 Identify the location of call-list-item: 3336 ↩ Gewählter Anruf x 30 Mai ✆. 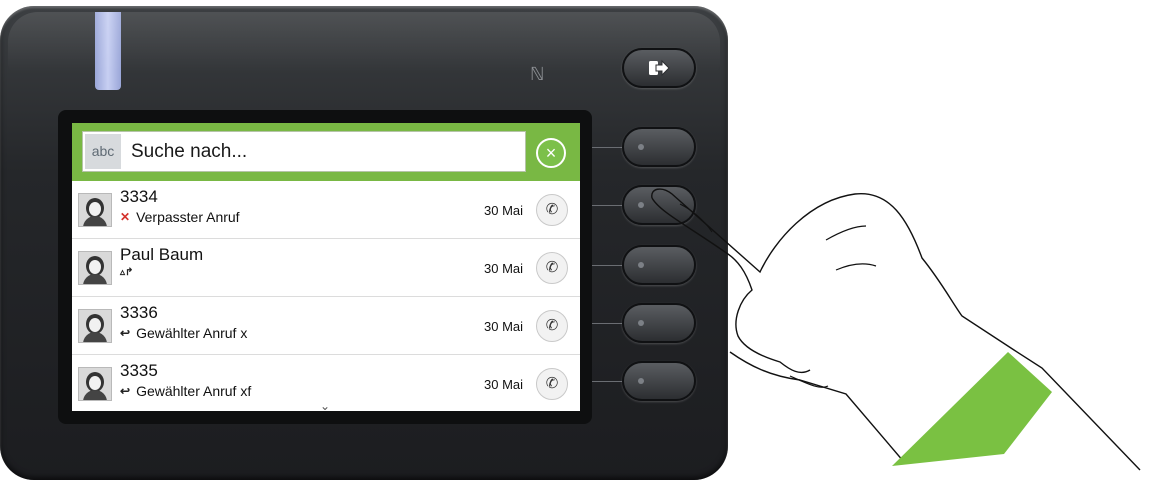
(326, 326).